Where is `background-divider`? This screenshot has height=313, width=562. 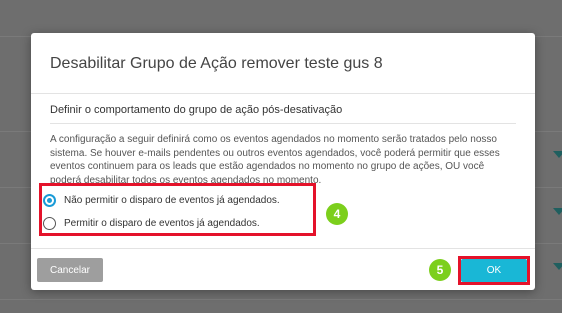 background-divider is located at coordinates (281, 299).